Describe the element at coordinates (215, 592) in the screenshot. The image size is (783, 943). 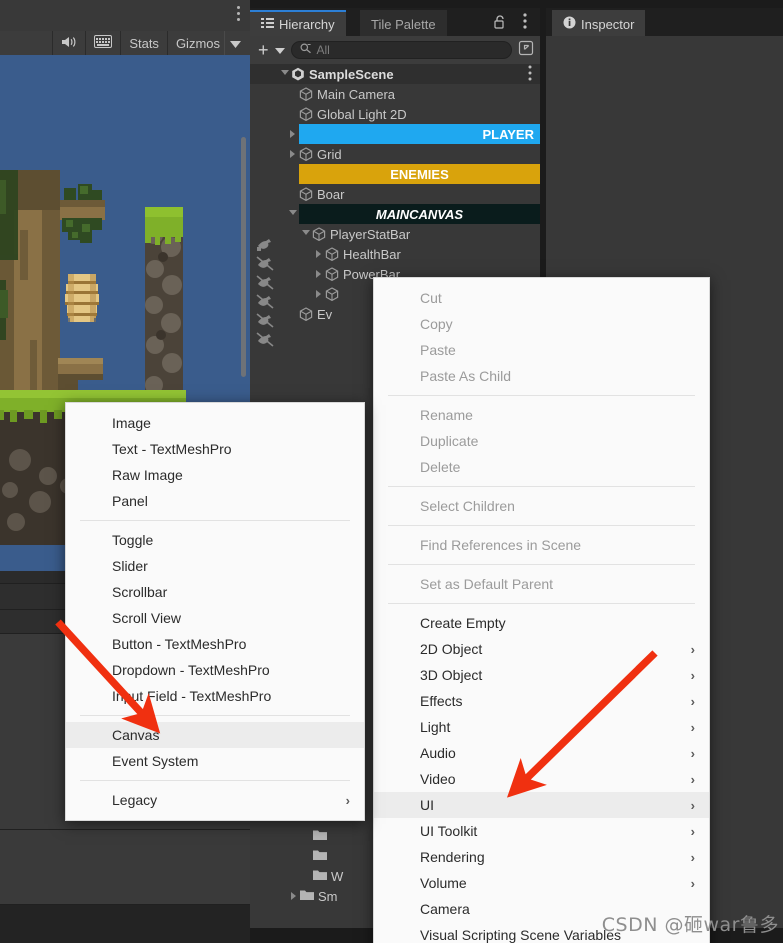
I see `ui-submenu-item-scrollbar: Scrollbar` at that location.